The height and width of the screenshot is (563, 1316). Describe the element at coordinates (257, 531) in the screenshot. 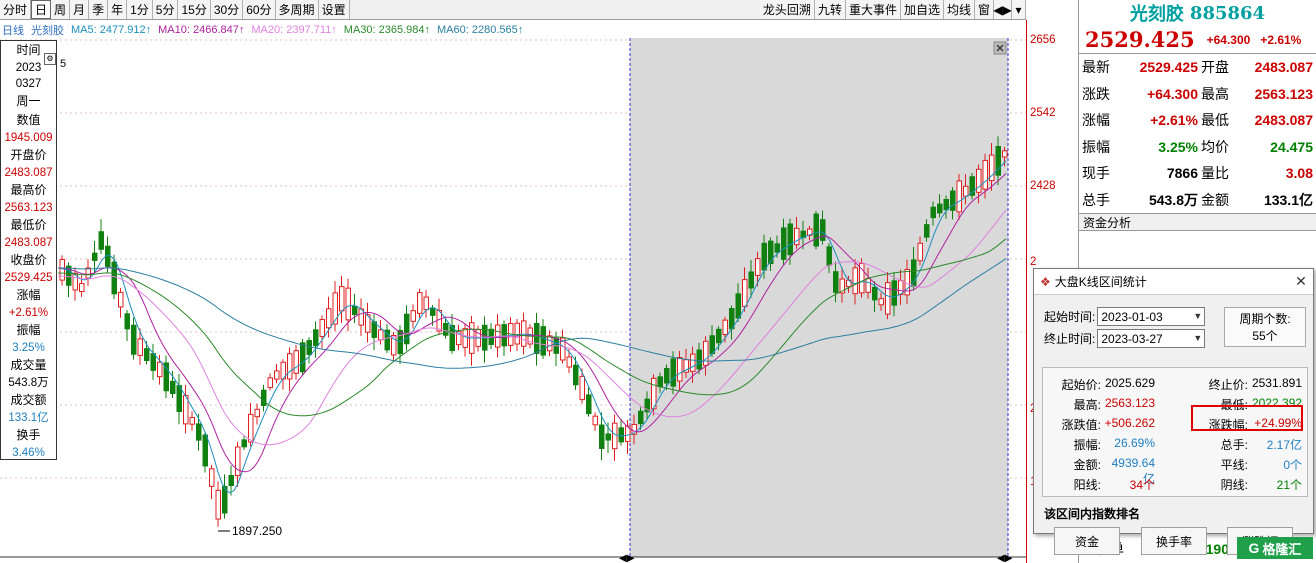

I see `low-price-label: 1897.250` at that location.